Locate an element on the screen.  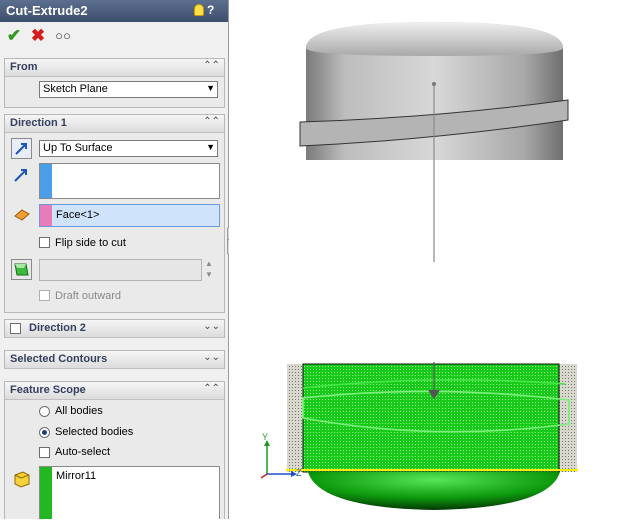
auto-select-checkbox is located at coordinates (44, 452).